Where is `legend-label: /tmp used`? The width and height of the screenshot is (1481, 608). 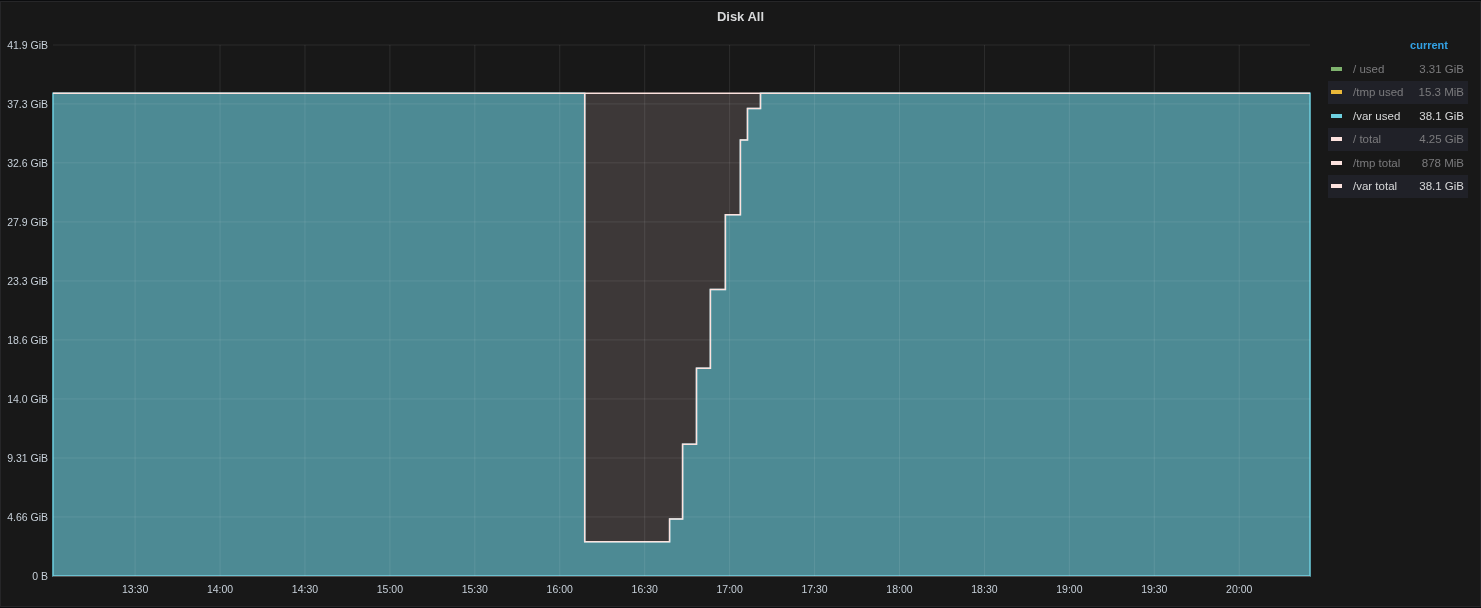 legend-label: /tmp used is located at coordinates (1379, 92).